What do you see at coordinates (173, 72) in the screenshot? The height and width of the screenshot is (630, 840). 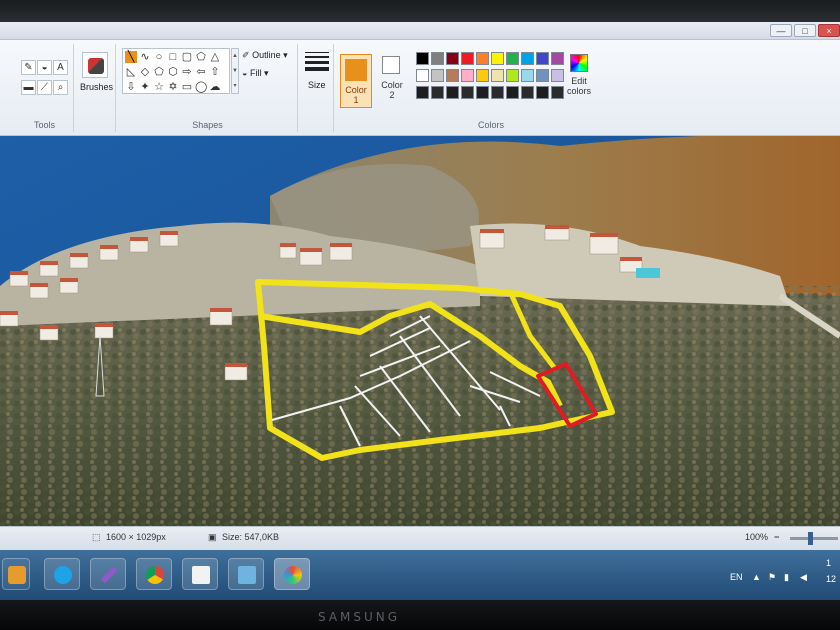 I see `hexagon-shape-icon: ⬡` at bounding box center [173, 72].